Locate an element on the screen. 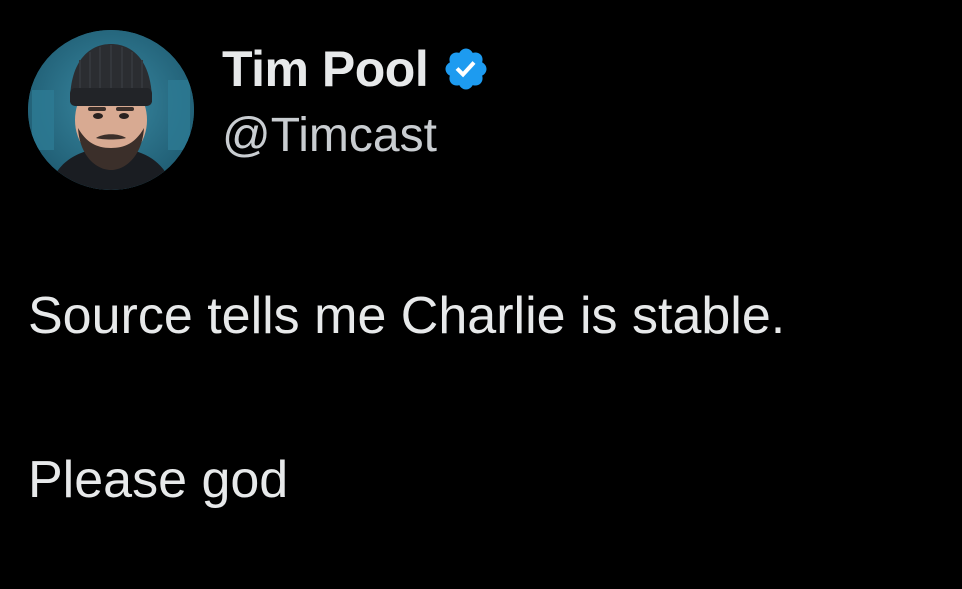 The height and width of the screenshot is (589, 962). author-block: Tim Pool @Timcast is located at coordinates (356, 100).